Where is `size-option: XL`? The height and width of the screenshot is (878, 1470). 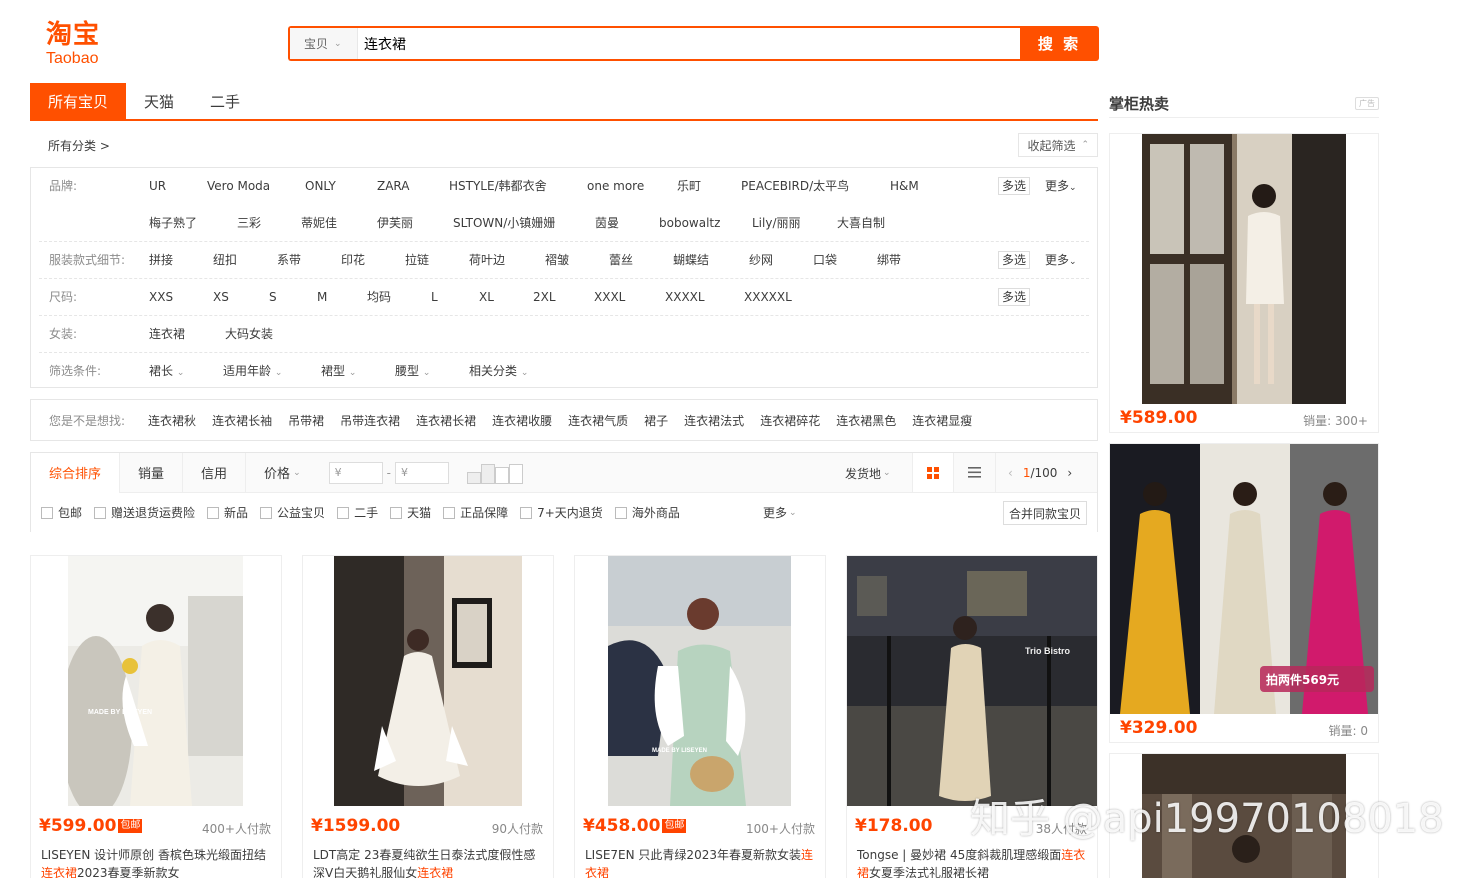 size-option: XL is located at coordinates (486, 297).